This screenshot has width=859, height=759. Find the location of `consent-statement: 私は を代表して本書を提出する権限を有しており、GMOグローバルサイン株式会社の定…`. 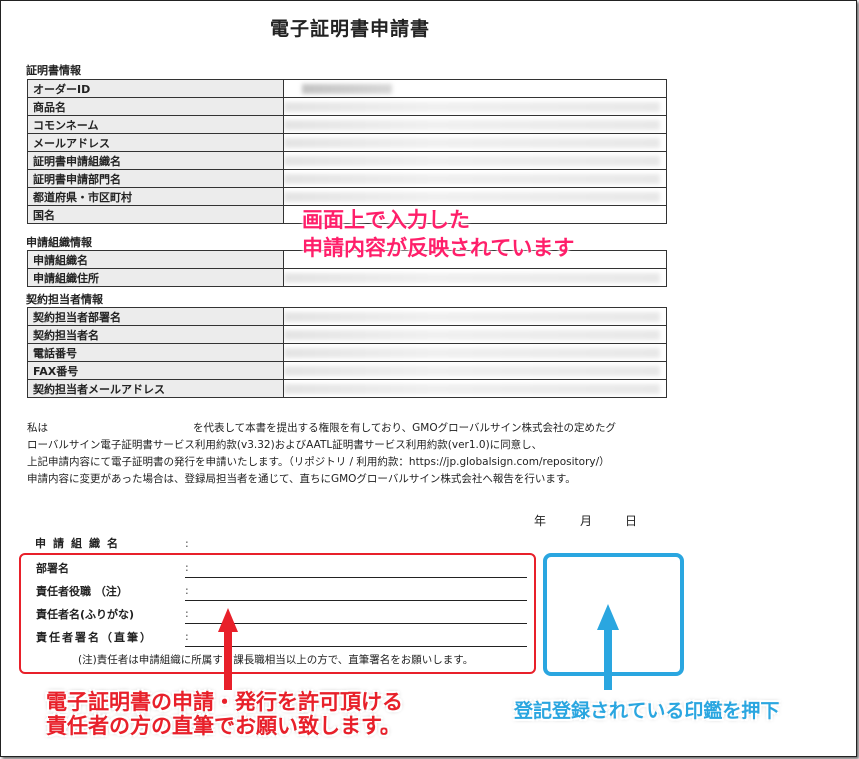

consent-statement: 私は を代表して本書を提出する権限を有しており、GMOグローバルサイン株式会社の定… is located at coordinates (362, 454).